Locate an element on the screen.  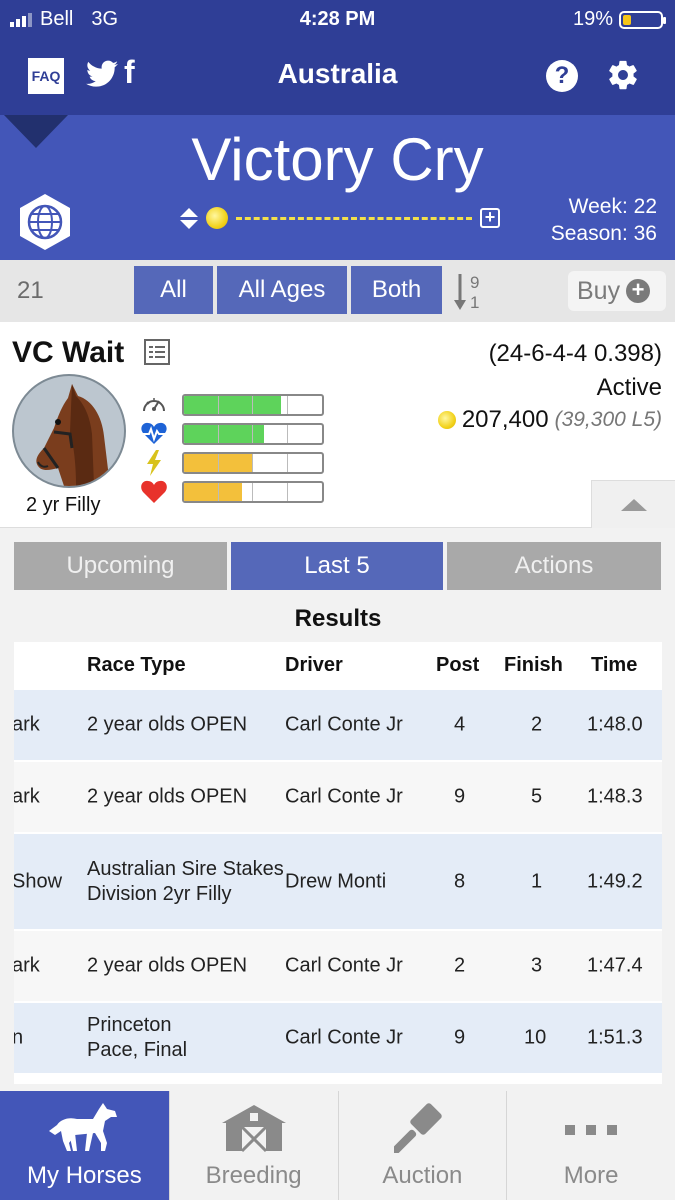
lightning-icon is located at coordinates (154, 462).